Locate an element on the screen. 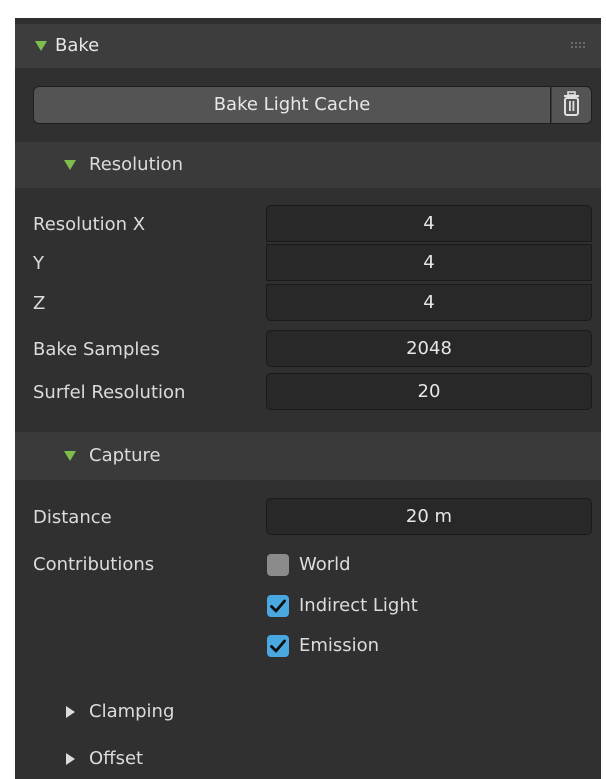 The image size is (606, 779). bake-samples-label: Bake Samples is located at coordinates (96, 349).